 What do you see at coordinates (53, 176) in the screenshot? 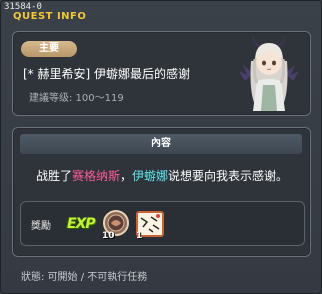
I see `description-prefix: 战胜了` at bounding box center [53, 176].